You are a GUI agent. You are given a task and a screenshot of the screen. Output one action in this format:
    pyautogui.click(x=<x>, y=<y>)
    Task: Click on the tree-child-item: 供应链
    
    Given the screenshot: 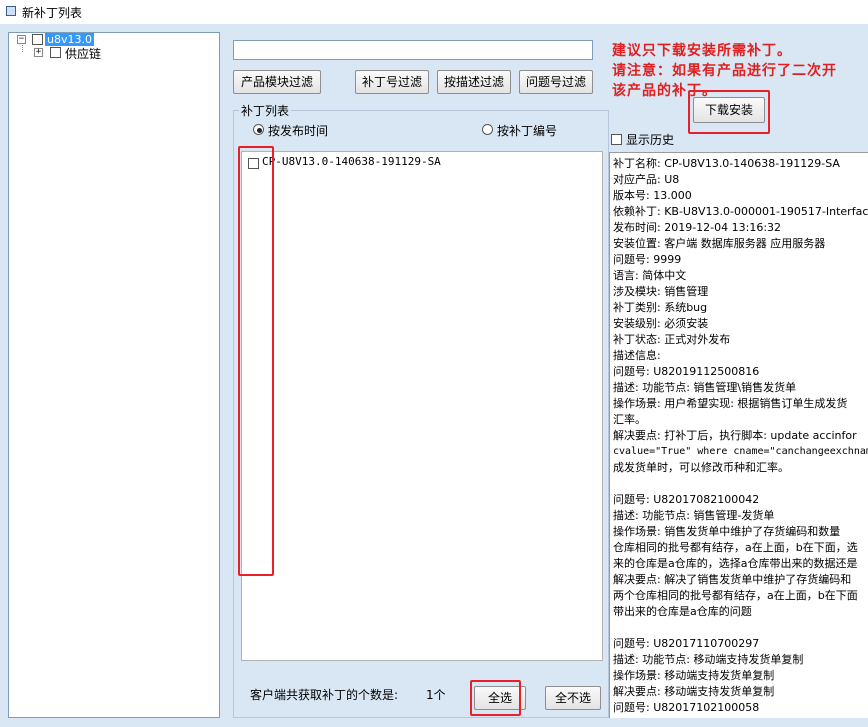 What is the action you would take?
    pyautogui.click(x=83, y=53)
    